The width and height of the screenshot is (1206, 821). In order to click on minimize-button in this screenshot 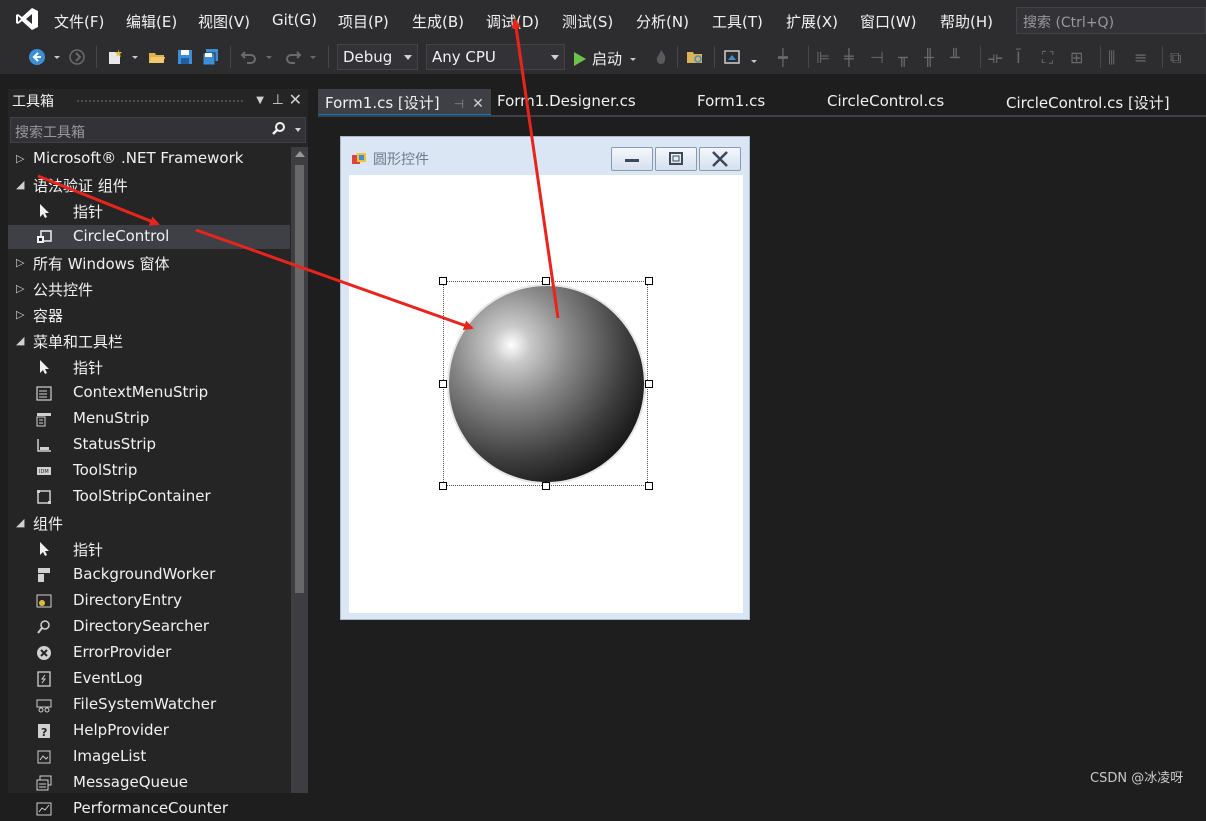, I will do `click(632, 159)`.